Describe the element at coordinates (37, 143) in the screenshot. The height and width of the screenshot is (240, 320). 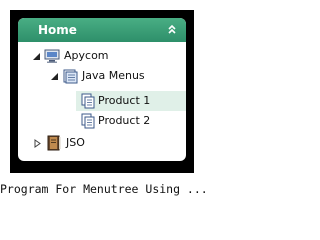
I see `collapsed-arrow-icon` at that location.